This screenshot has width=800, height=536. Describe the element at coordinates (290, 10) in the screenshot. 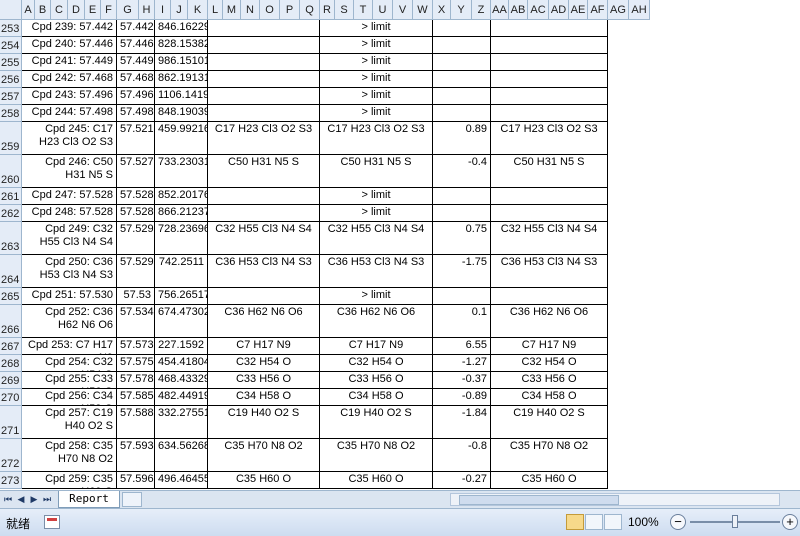

I see `column-header-p: P` at that location.